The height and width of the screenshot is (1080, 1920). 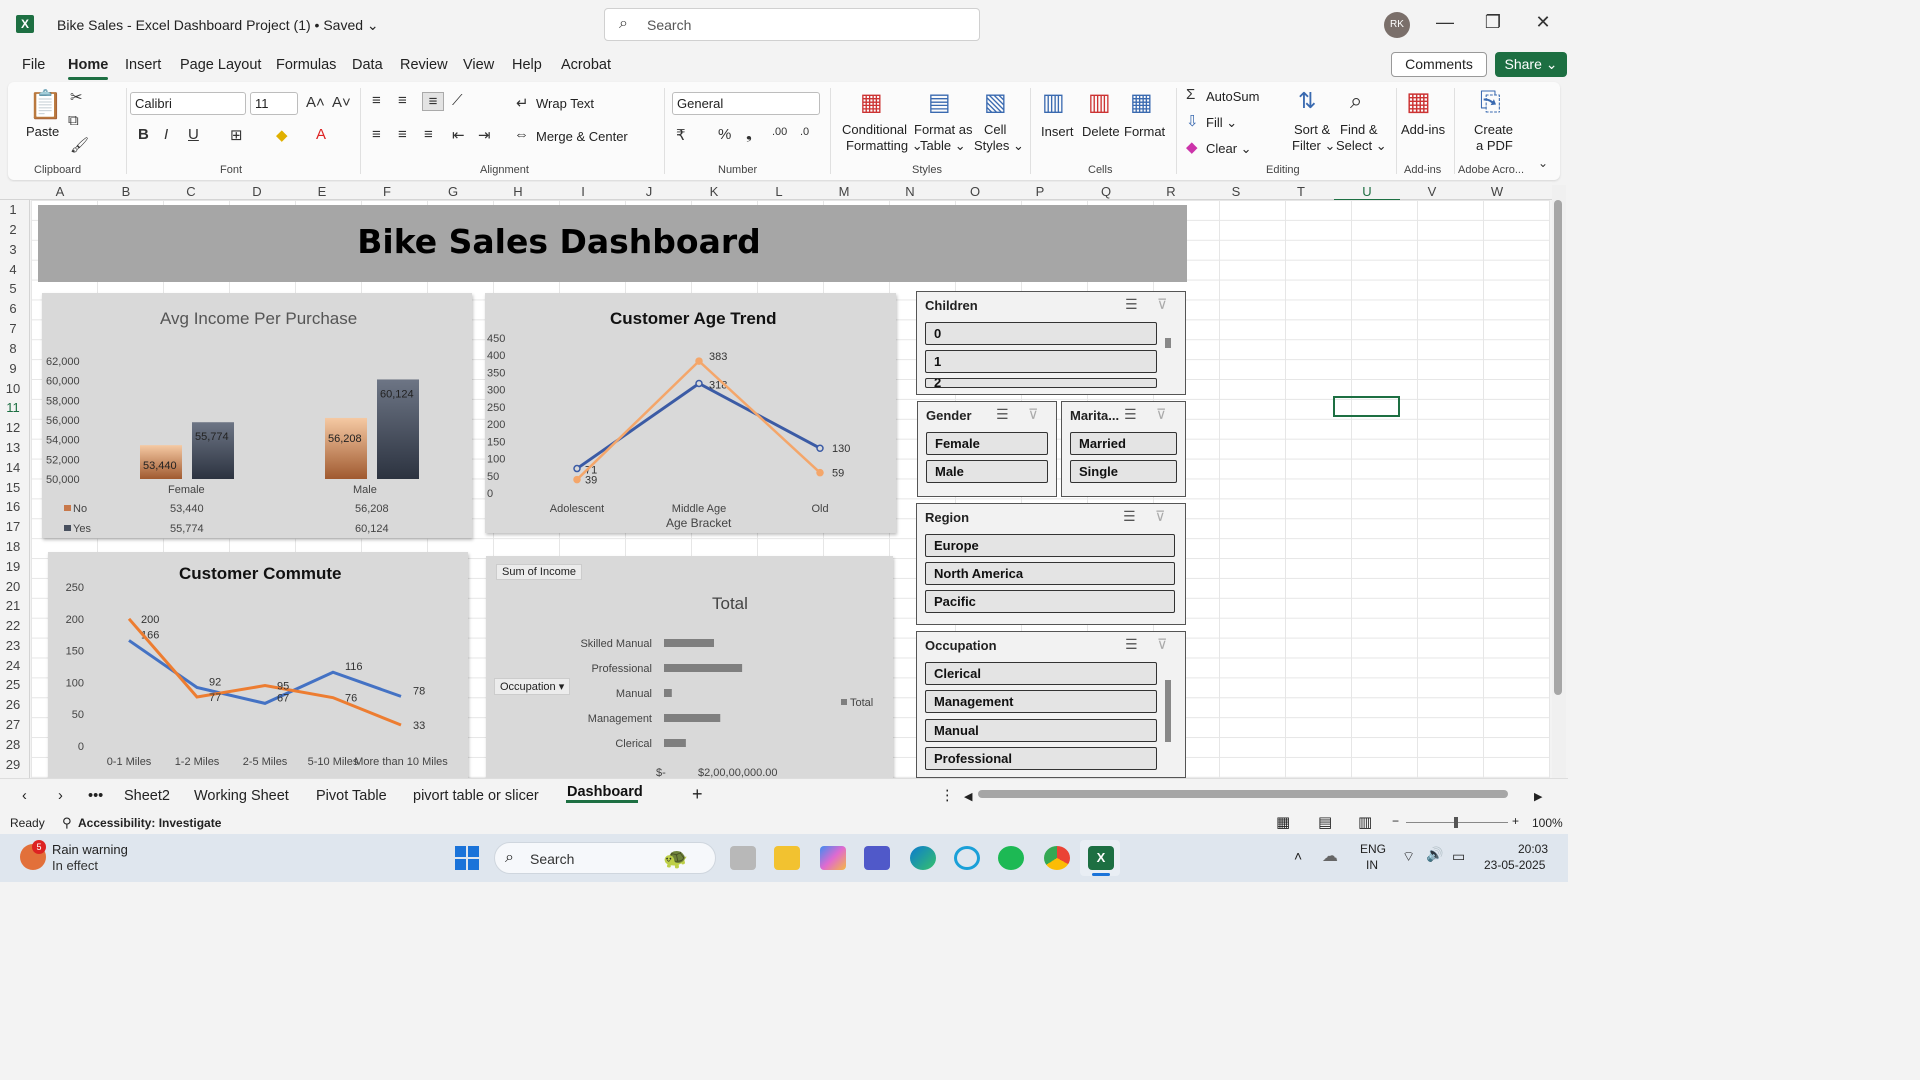 I want to click on conditional-formatting-button: Conditional, so click(x=874, y=129).